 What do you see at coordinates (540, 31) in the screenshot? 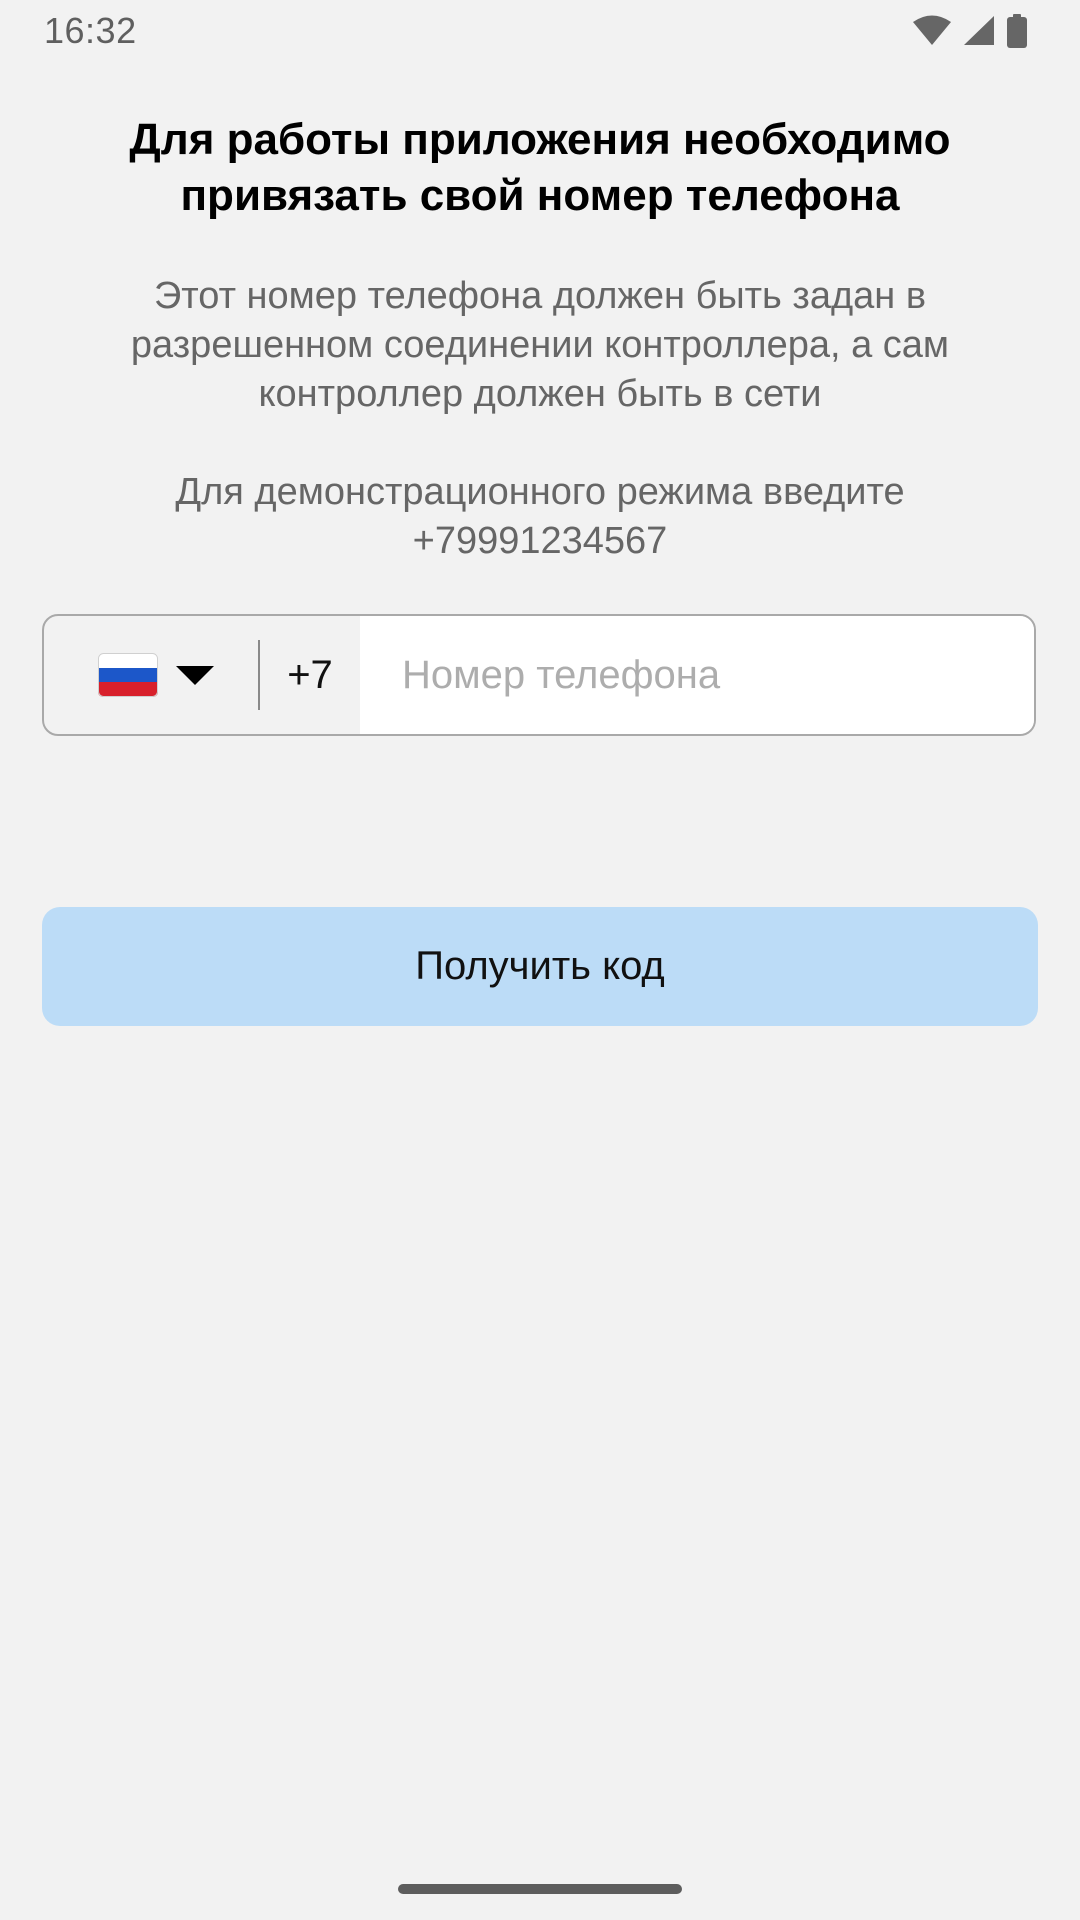
I see `status-bar: 16:32` at bounding box center [540, 31].